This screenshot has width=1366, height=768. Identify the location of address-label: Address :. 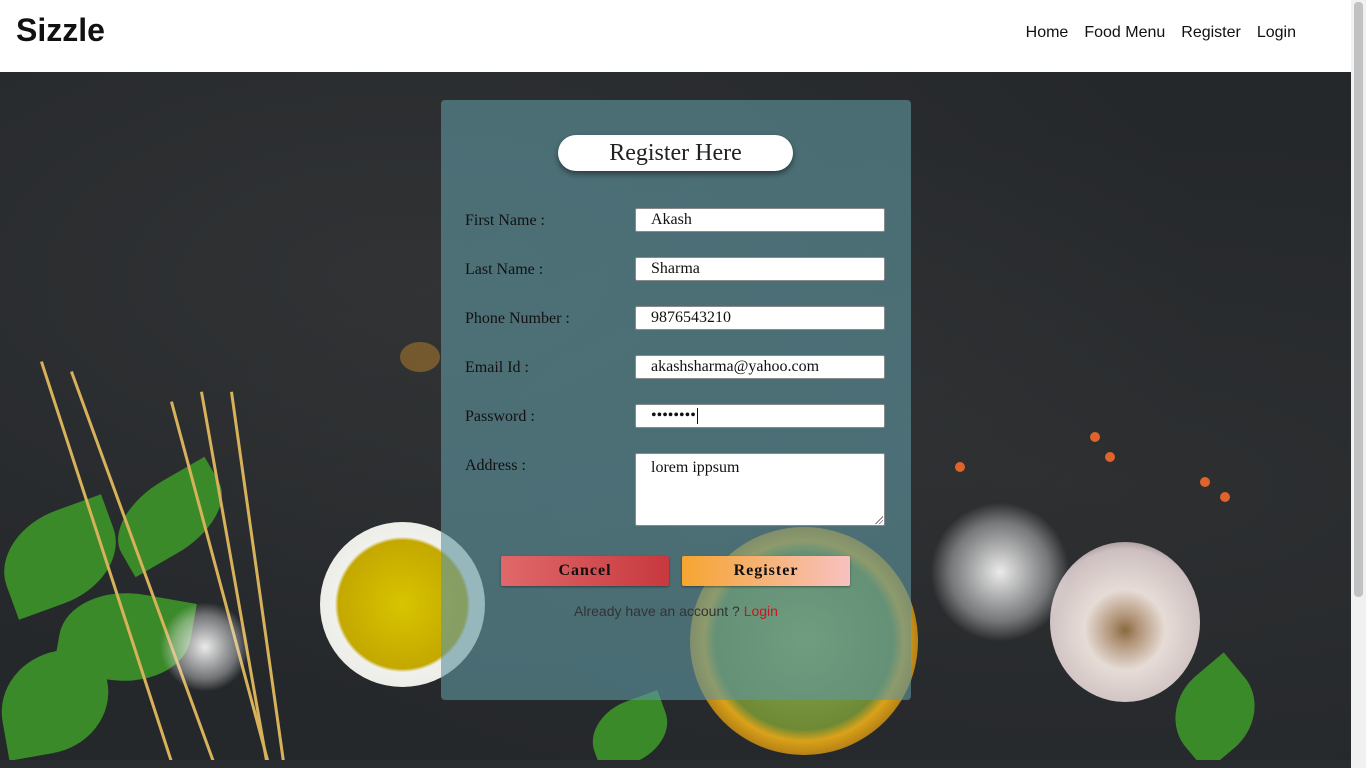
(495, 465).